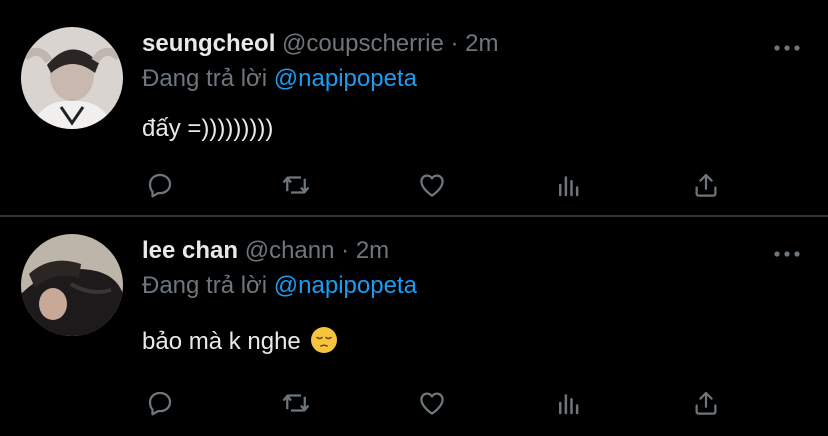  Describe the element at coordinates (706, 403) in the screenshot. I see `share-icon` at that location.